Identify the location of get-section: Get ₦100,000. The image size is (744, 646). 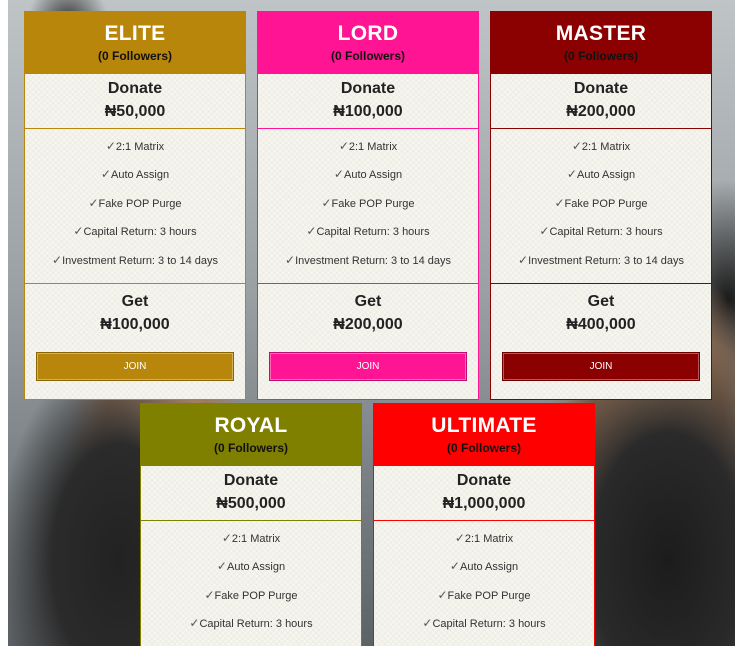
(135, 313).